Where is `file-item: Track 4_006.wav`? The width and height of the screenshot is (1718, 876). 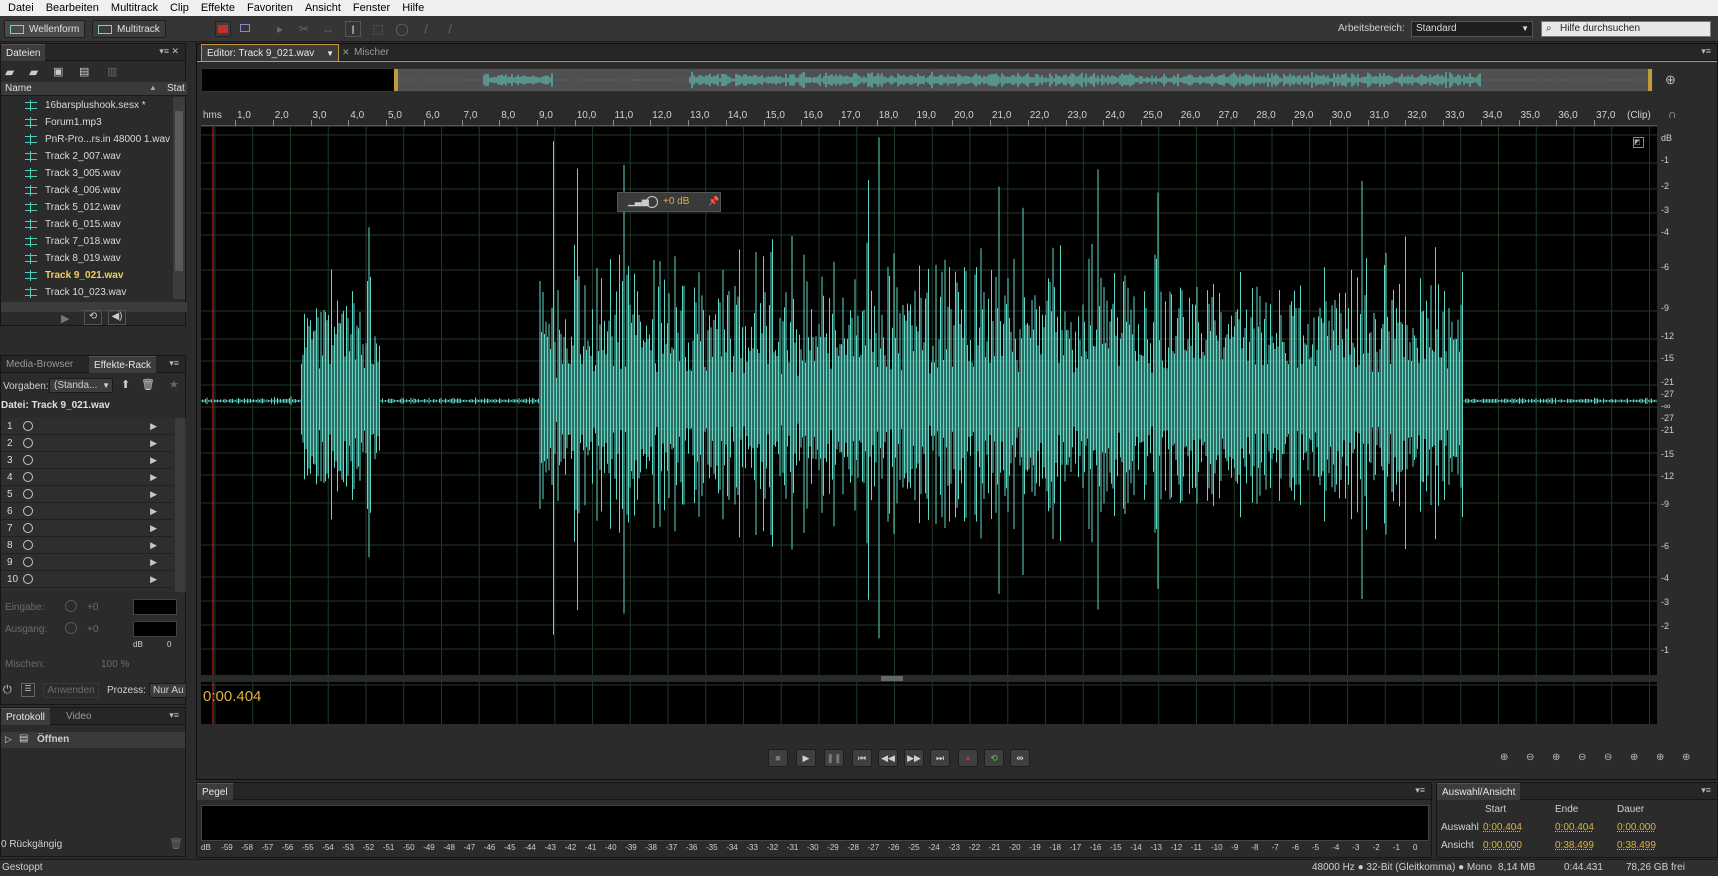
file-item: Track 4_006.wav is located at coordinates (87, 190).